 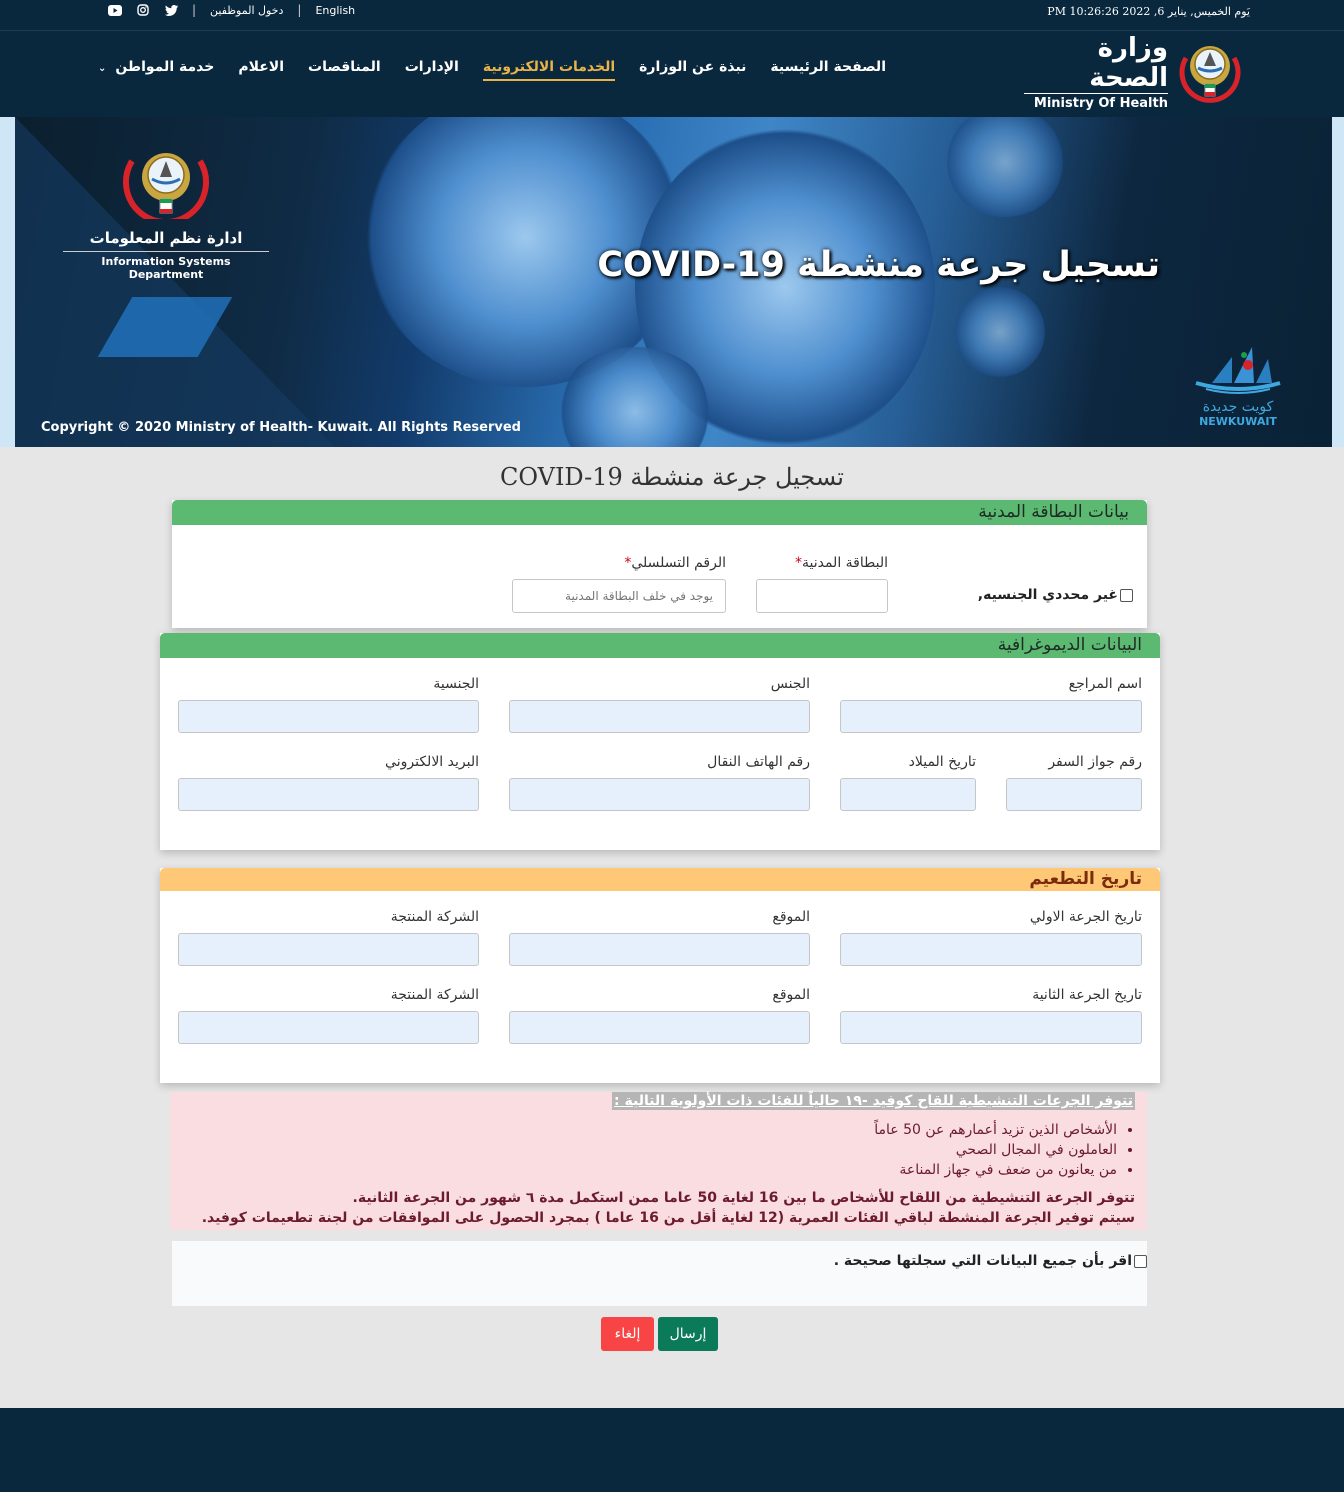 I want to click on civil-id-input, so click(x=822, y=596).